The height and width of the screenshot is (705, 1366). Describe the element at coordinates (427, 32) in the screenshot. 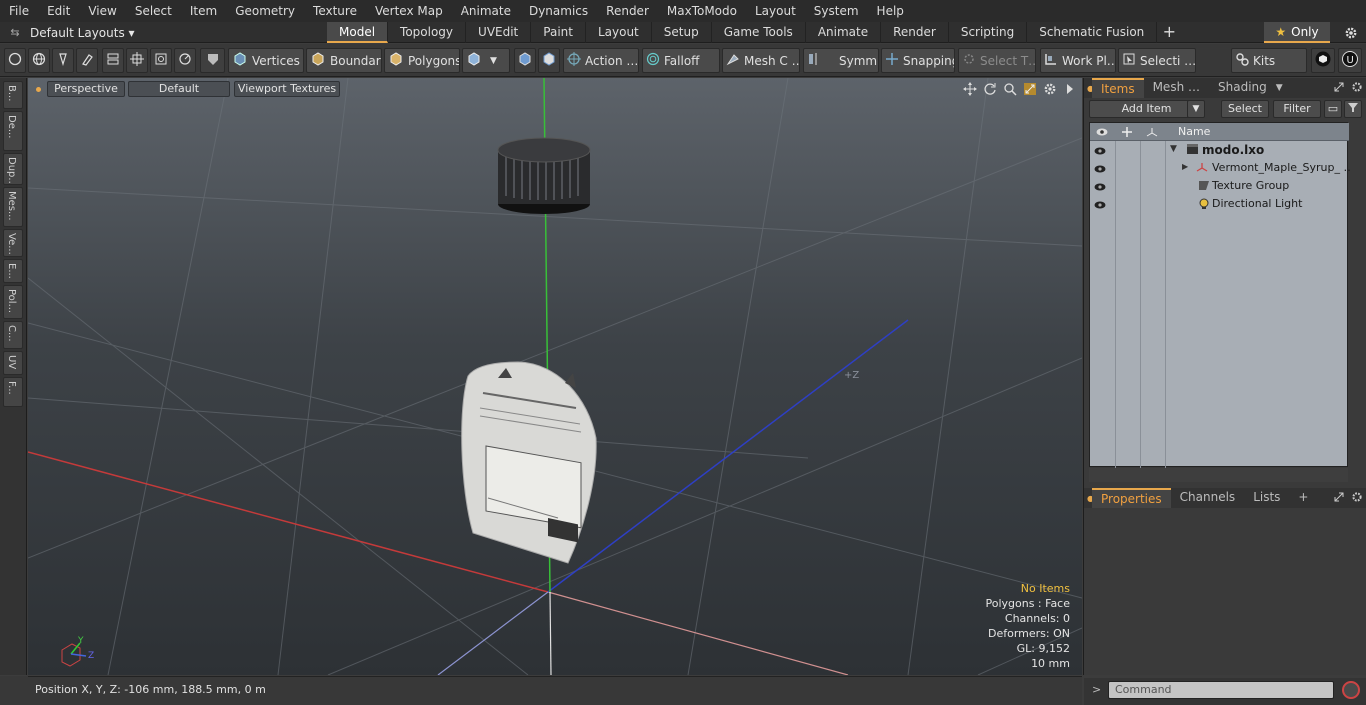

I see `tab-topology: Topology` at that location.